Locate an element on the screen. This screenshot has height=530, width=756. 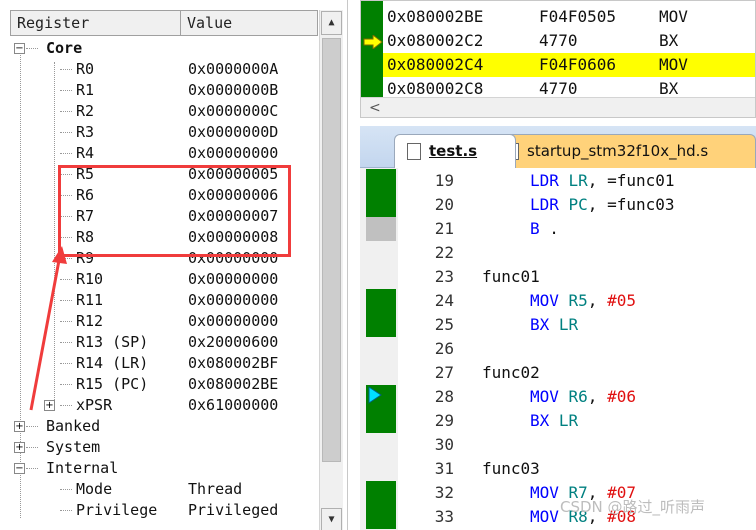
code-text: B . is located at coordinates (544, 229).